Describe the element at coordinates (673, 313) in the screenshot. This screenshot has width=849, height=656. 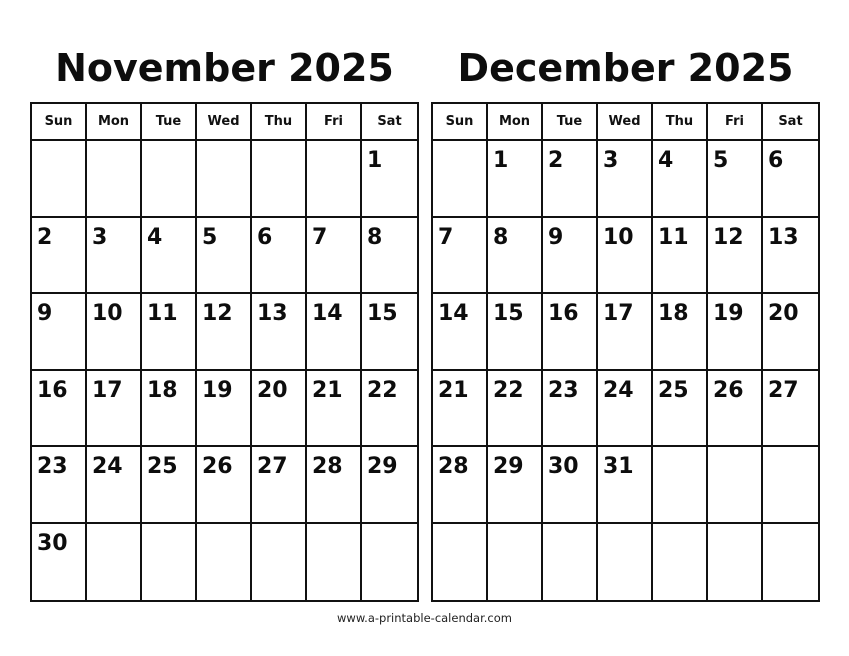
I see `day-number: 18` at that location.